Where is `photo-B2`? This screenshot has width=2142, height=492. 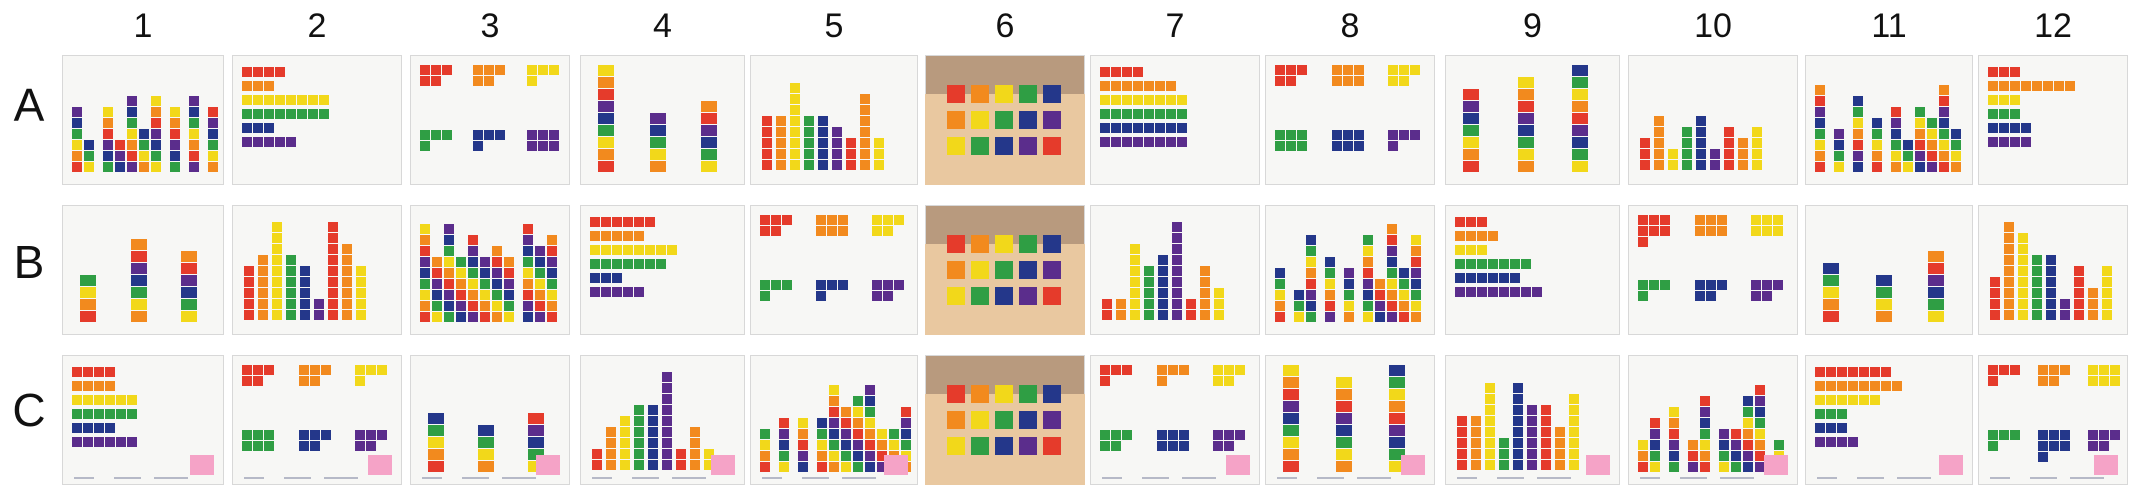
photo-B2 is located at coordinates (317, 270).